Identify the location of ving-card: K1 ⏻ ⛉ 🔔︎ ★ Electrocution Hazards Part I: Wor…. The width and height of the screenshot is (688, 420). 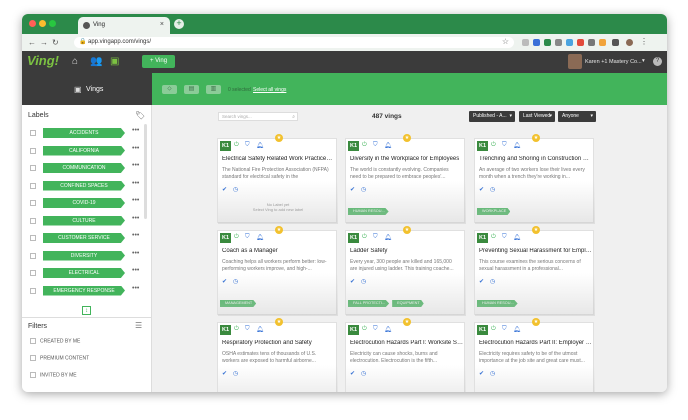
(405, 355).